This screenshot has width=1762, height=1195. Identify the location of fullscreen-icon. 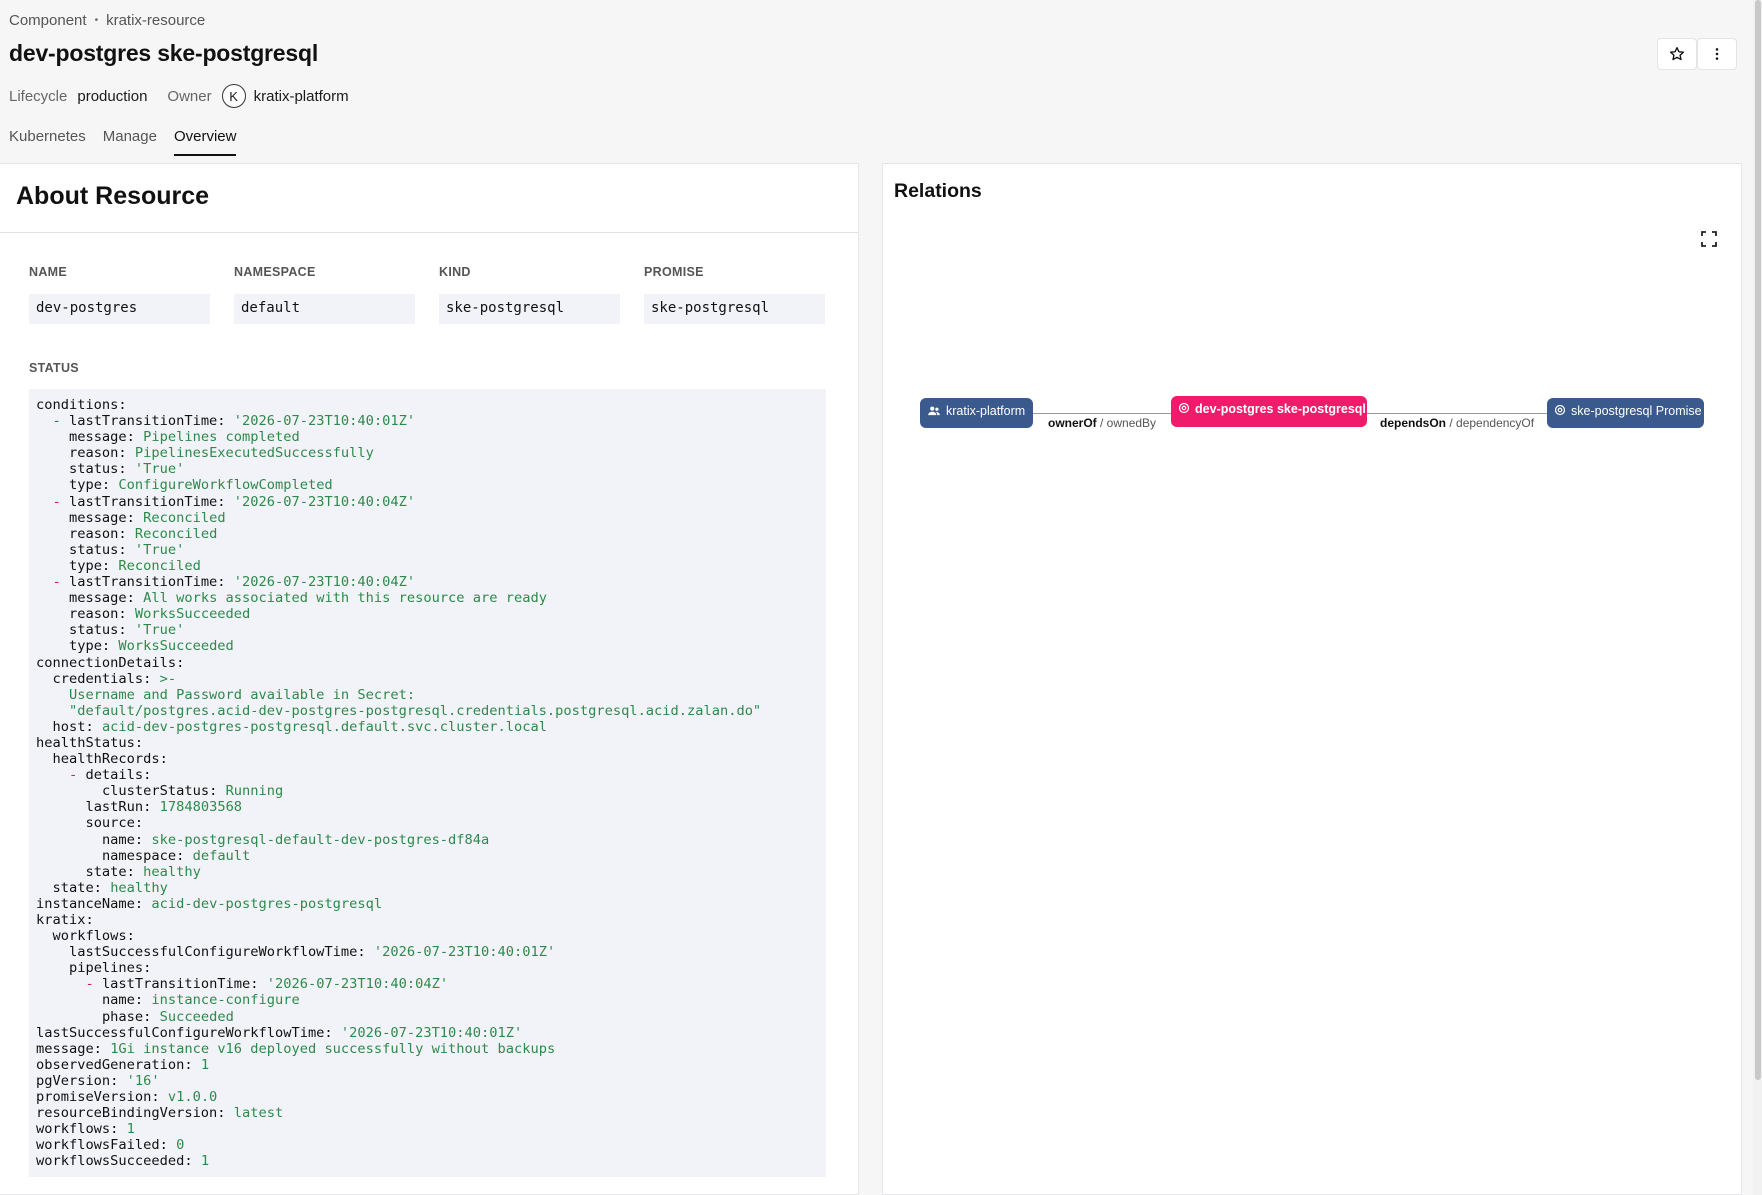
(1709, 239).